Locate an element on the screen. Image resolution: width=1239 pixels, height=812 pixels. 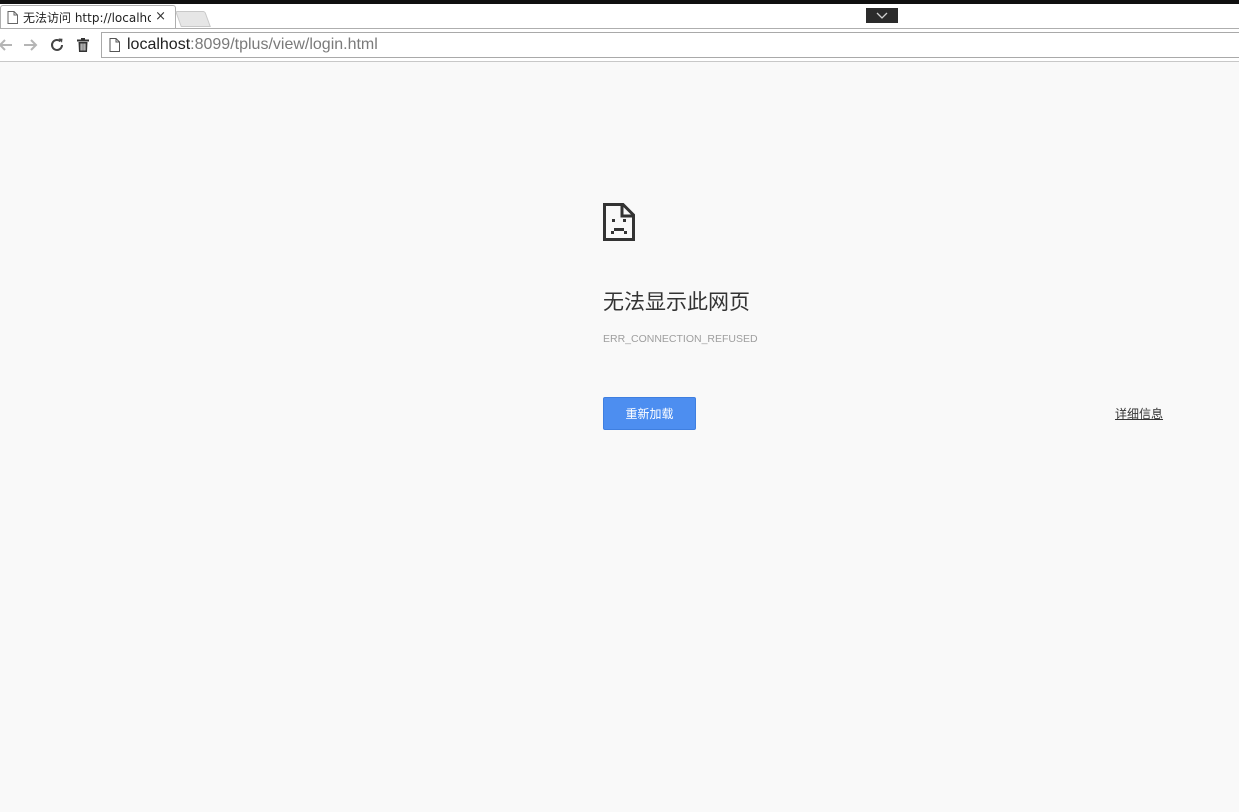
arrow-right-icon is located at coordinates (31, 45).